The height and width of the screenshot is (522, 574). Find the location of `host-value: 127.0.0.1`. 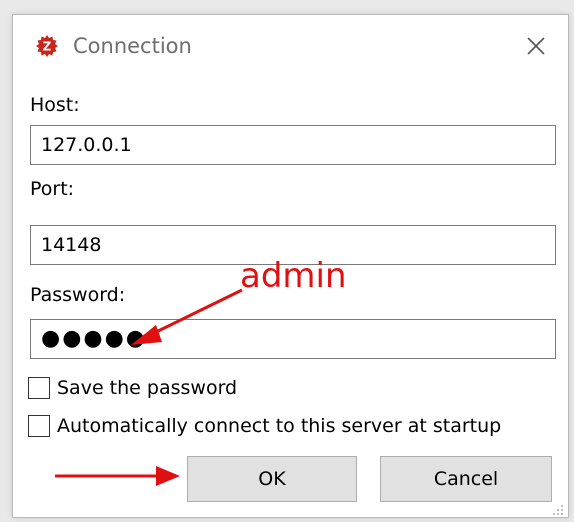

host-value: 127.0.0.1 is located at coordinates (86, 145).